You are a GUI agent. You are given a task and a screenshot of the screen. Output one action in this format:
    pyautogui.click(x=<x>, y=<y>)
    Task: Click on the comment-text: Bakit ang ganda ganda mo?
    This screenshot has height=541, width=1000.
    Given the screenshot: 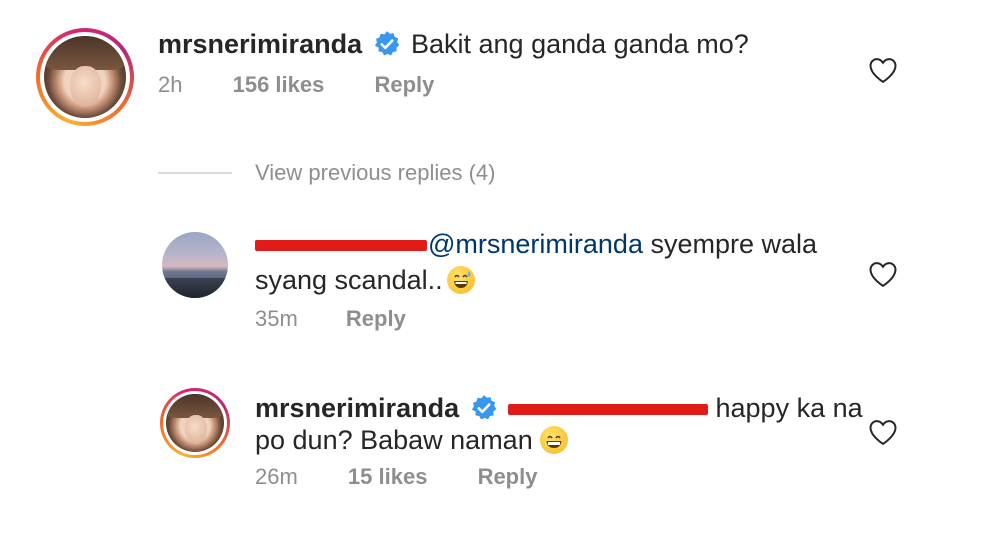 What is the action you would take?
    pyautogui.click(x=580, y=44)
    